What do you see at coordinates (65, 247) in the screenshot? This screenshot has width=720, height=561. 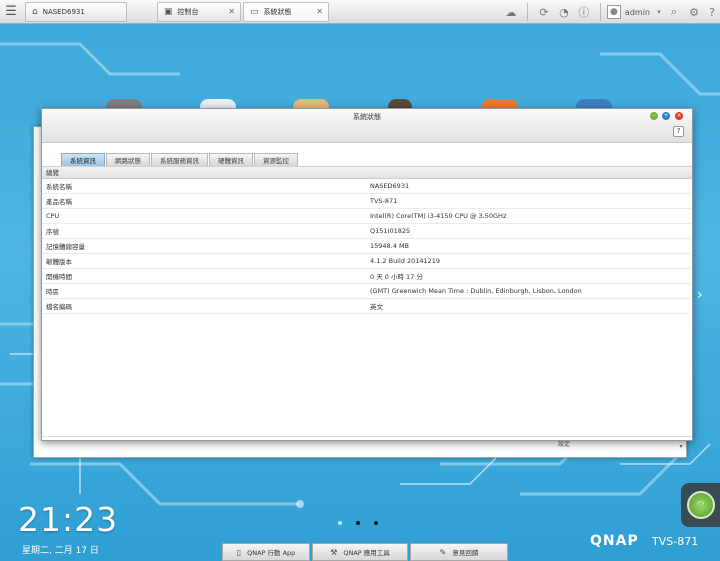 I see `row-key: 記憶體總容量` at bounding box center [65, 247].